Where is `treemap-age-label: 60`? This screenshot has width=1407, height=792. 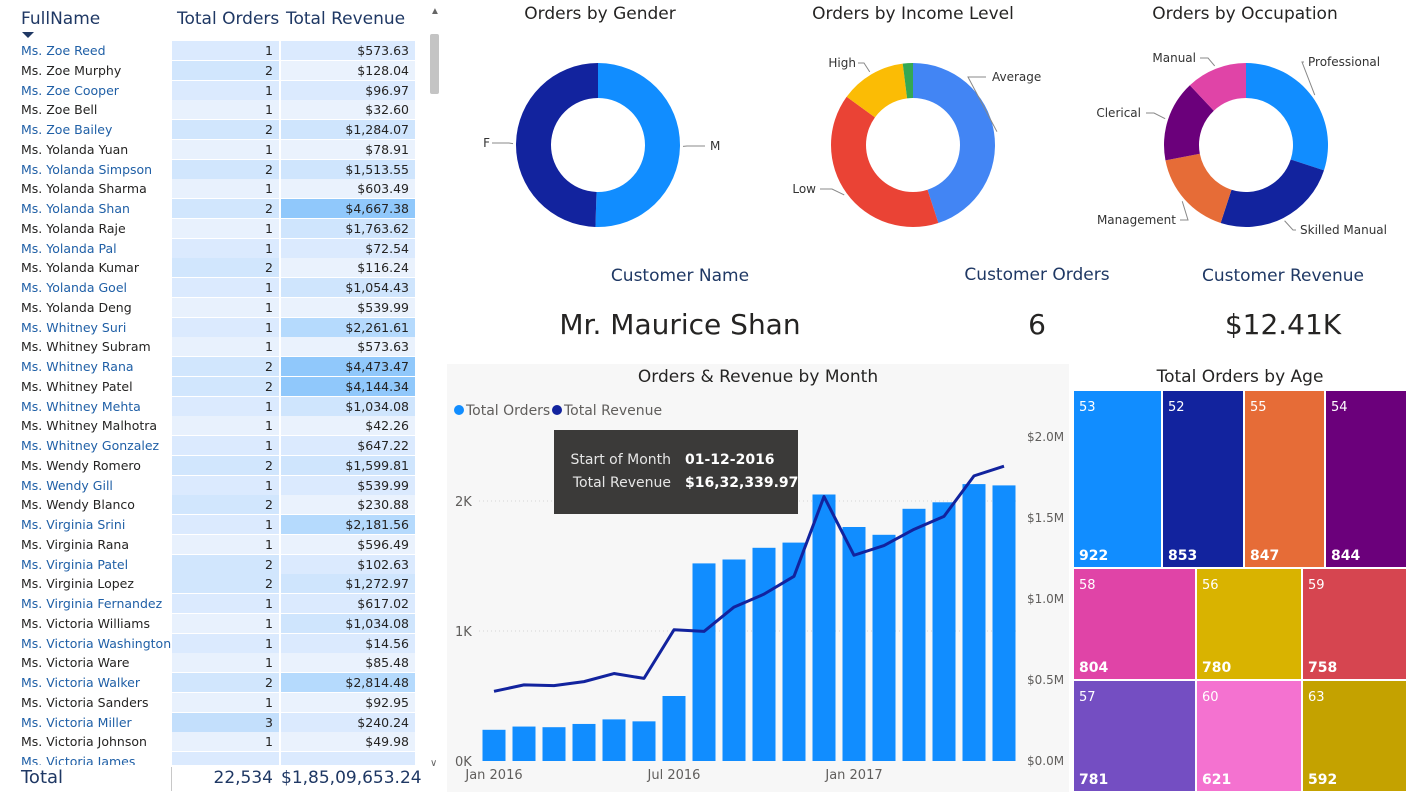
treemap-age-label: 60 is located at coordinates (1210, 697).